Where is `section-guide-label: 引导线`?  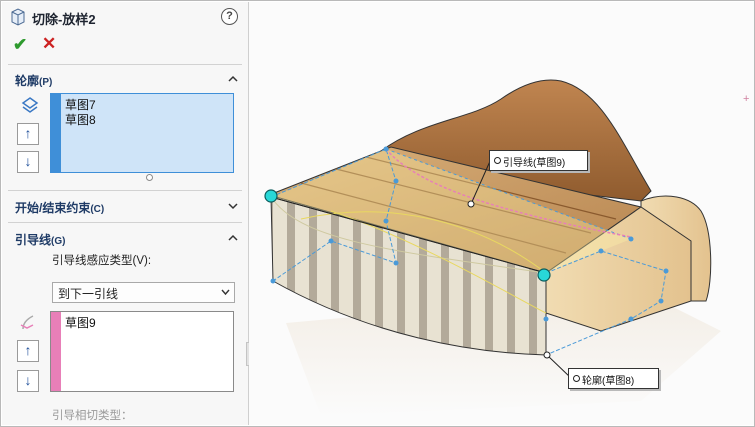 section-guide-label: 引导线 is located at coordinates (33, 240).